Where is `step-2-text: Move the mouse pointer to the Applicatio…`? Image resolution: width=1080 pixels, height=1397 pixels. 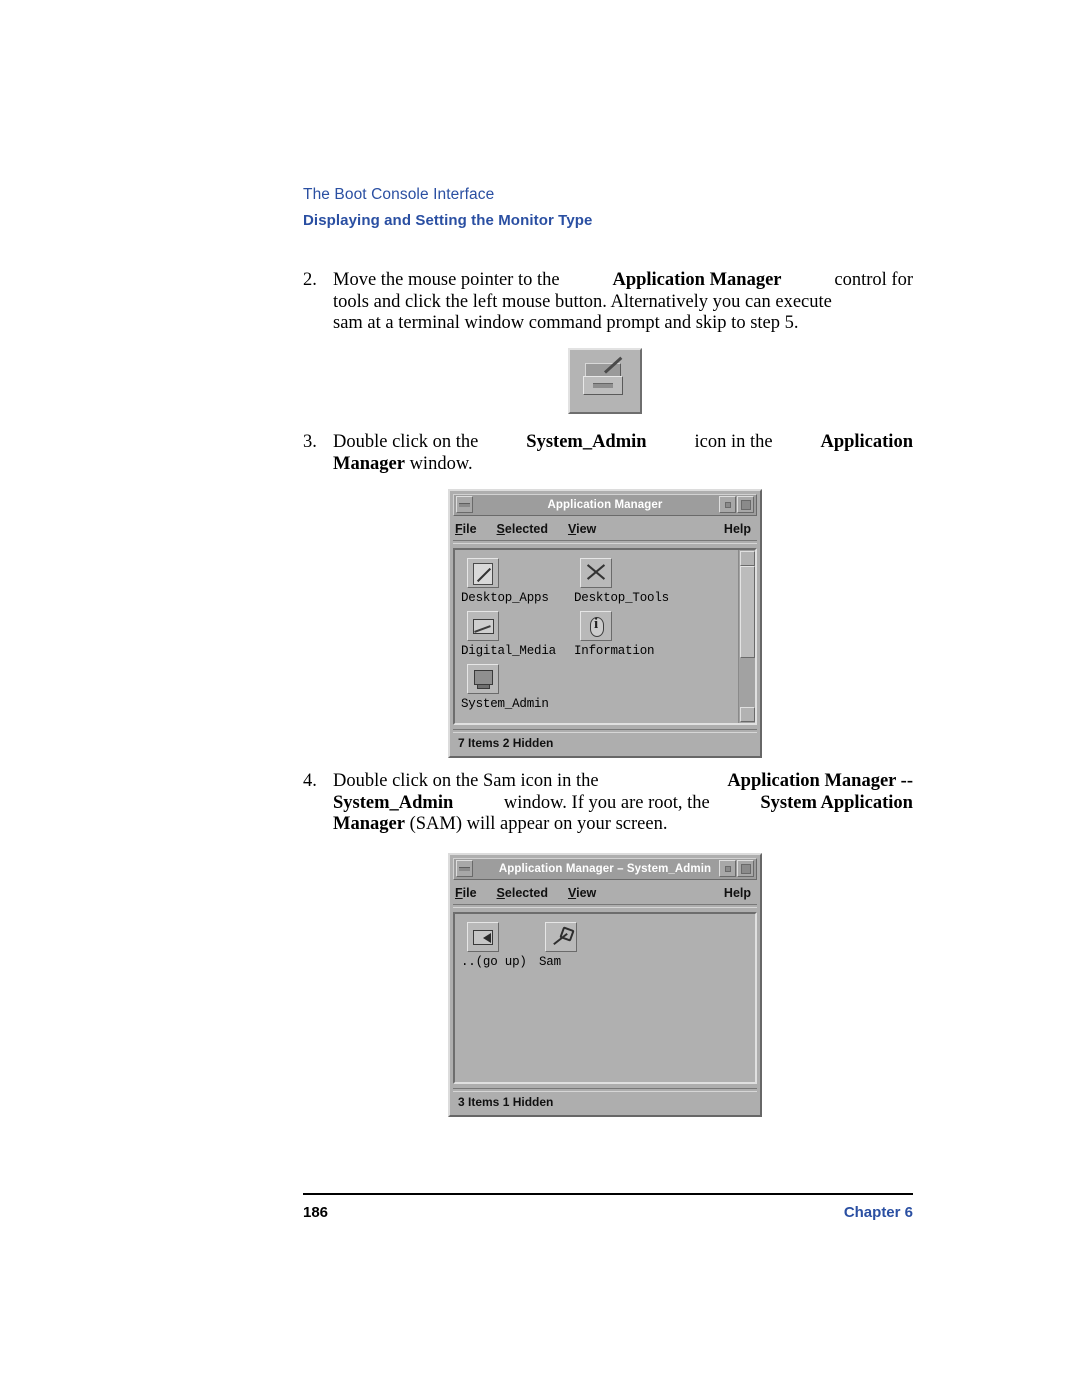
step-2-text: Move the mouse pointer to the Applicatio… is located at coordinates (623, 302).